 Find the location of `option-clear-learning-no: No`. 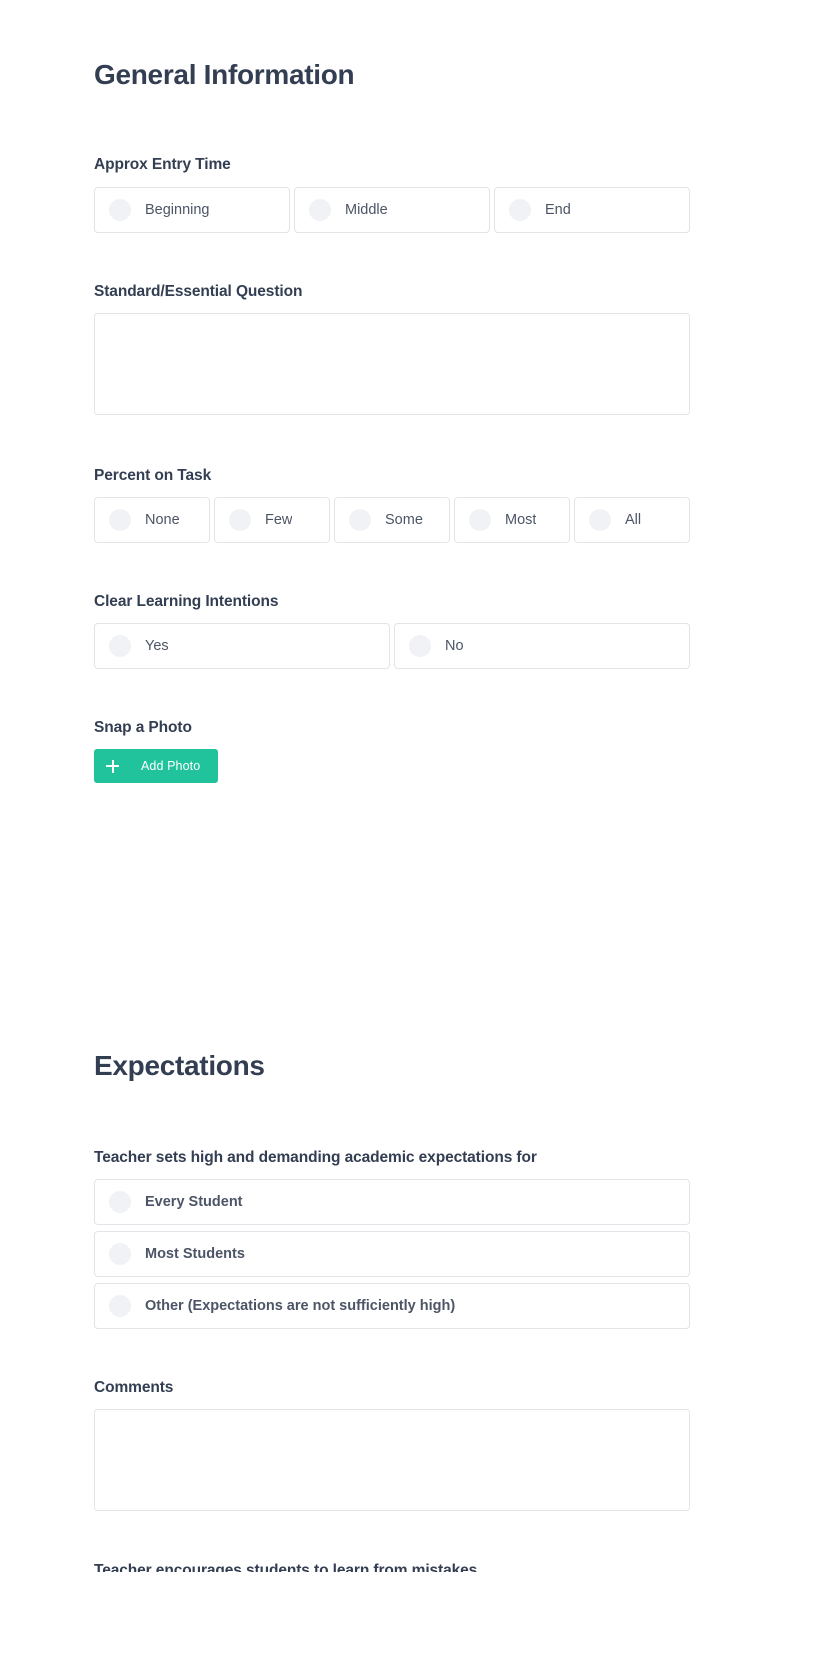

option-clear-learning-no: No is located at coordinates (542, 646).